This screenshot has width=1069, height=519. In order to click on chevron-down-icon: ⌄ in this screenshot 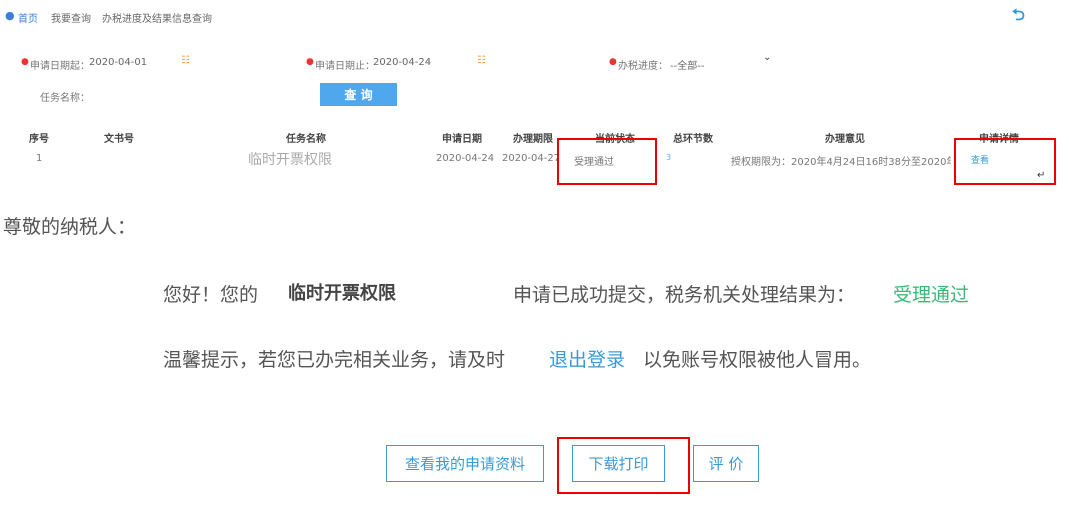, I will do `click(767, 57)`.